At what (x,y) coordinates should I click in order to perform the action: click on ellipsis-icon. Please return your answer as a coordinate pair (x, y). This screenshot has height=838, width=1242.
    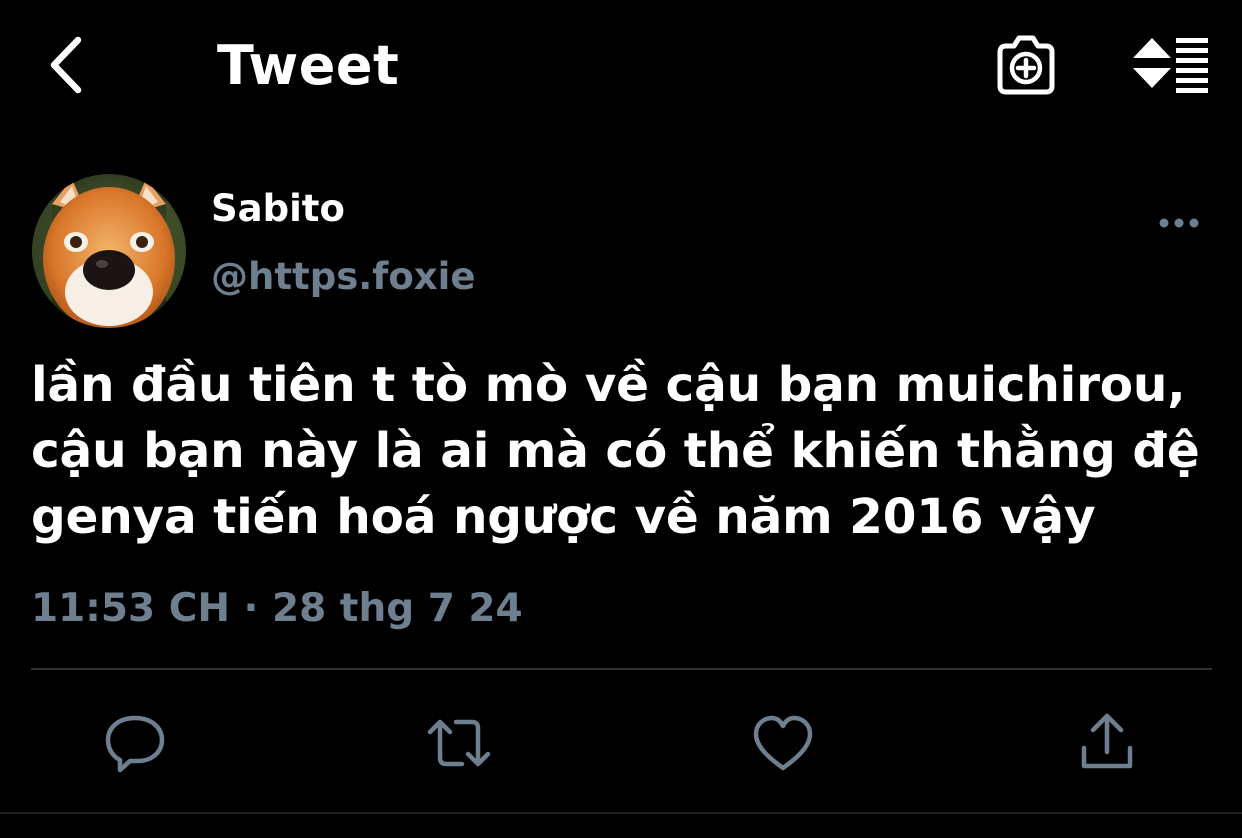
    Looking at the image, I should click on (1179, 223).